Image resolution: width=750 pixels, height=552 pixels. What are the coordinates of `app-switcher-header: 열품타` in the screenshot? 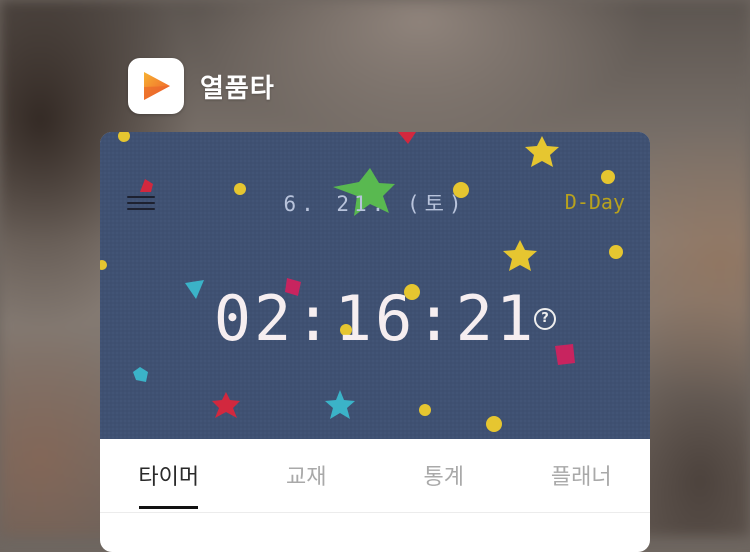 It's located at (201, 86).